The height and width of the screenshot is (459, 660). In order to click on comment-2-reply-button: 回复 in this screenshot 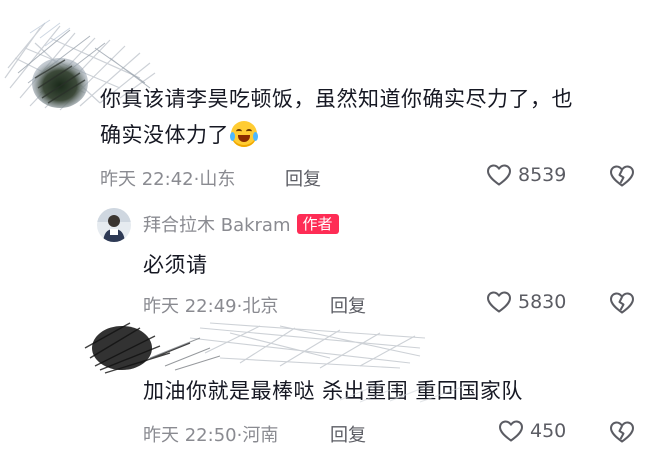, I will do `click(348, 305)`.